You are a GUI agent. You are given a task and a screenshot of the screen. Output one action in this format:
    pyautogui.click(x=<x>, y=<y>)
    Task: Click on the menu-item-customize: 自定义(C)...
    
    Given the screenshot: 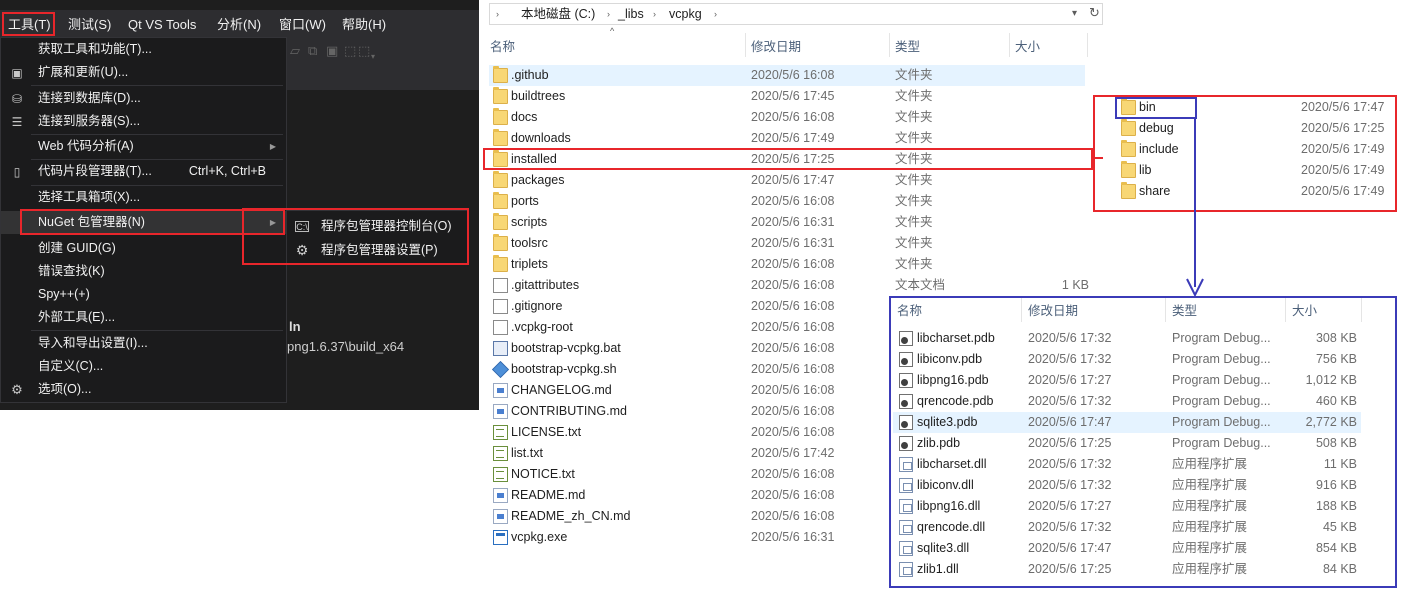 What is the action you would take?
    pyautogui.click(x=143, y=366)
    